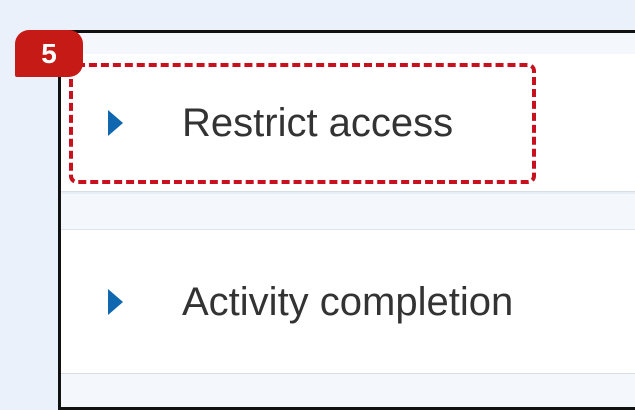 The height and width of the screenshot is (410, 635). I want to click on section-label: Activity completion, so click(347, 302).